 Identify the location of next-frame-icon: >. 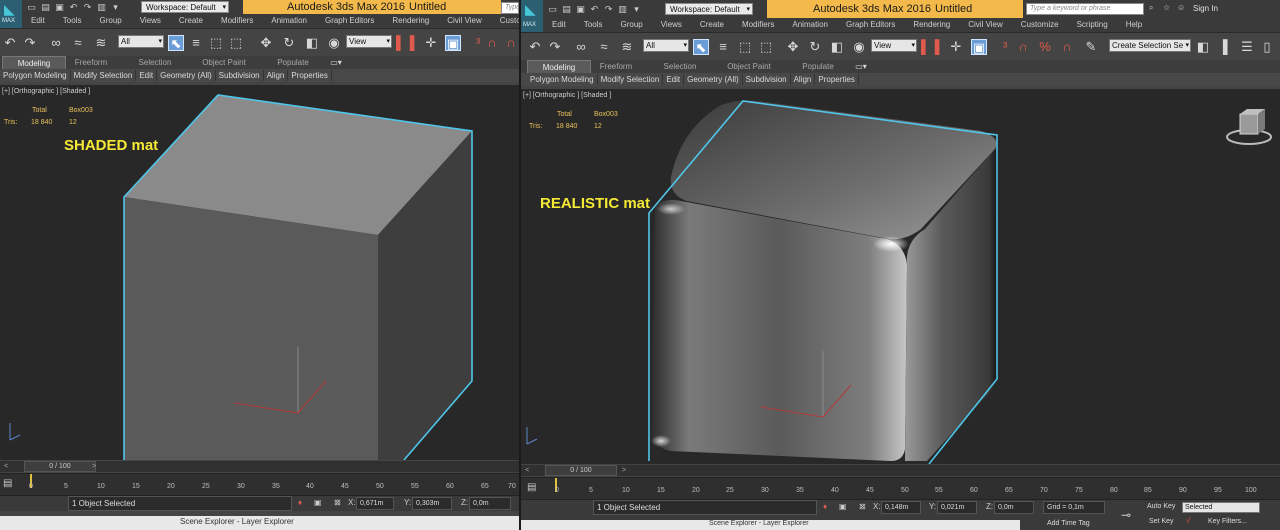
(624, 470).